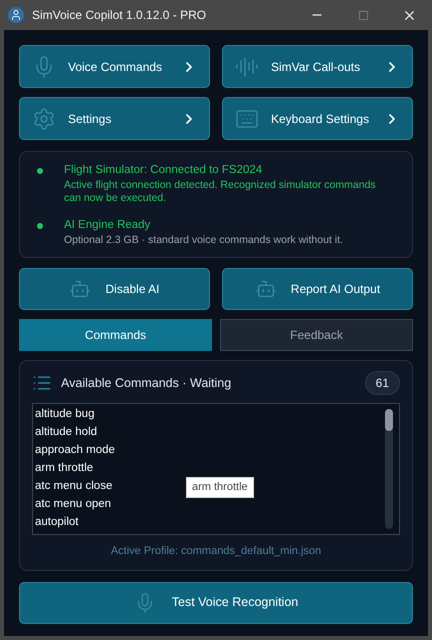  Describe the element at coordinates (363, 15) in the screenshot. I see `maximize-icon` at that location.